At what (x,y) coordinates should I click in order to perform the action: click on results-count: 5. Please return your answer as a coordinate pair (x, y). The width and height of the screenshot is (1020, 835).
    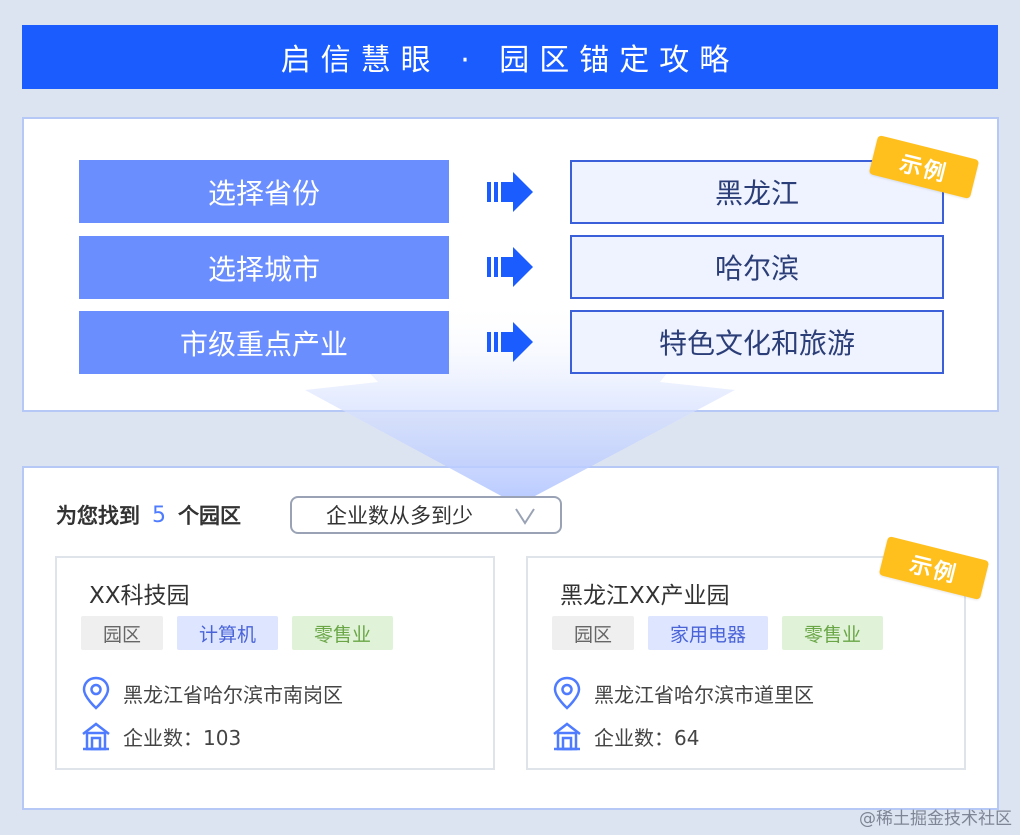
    Looking at the image, I should click on (159, 515).